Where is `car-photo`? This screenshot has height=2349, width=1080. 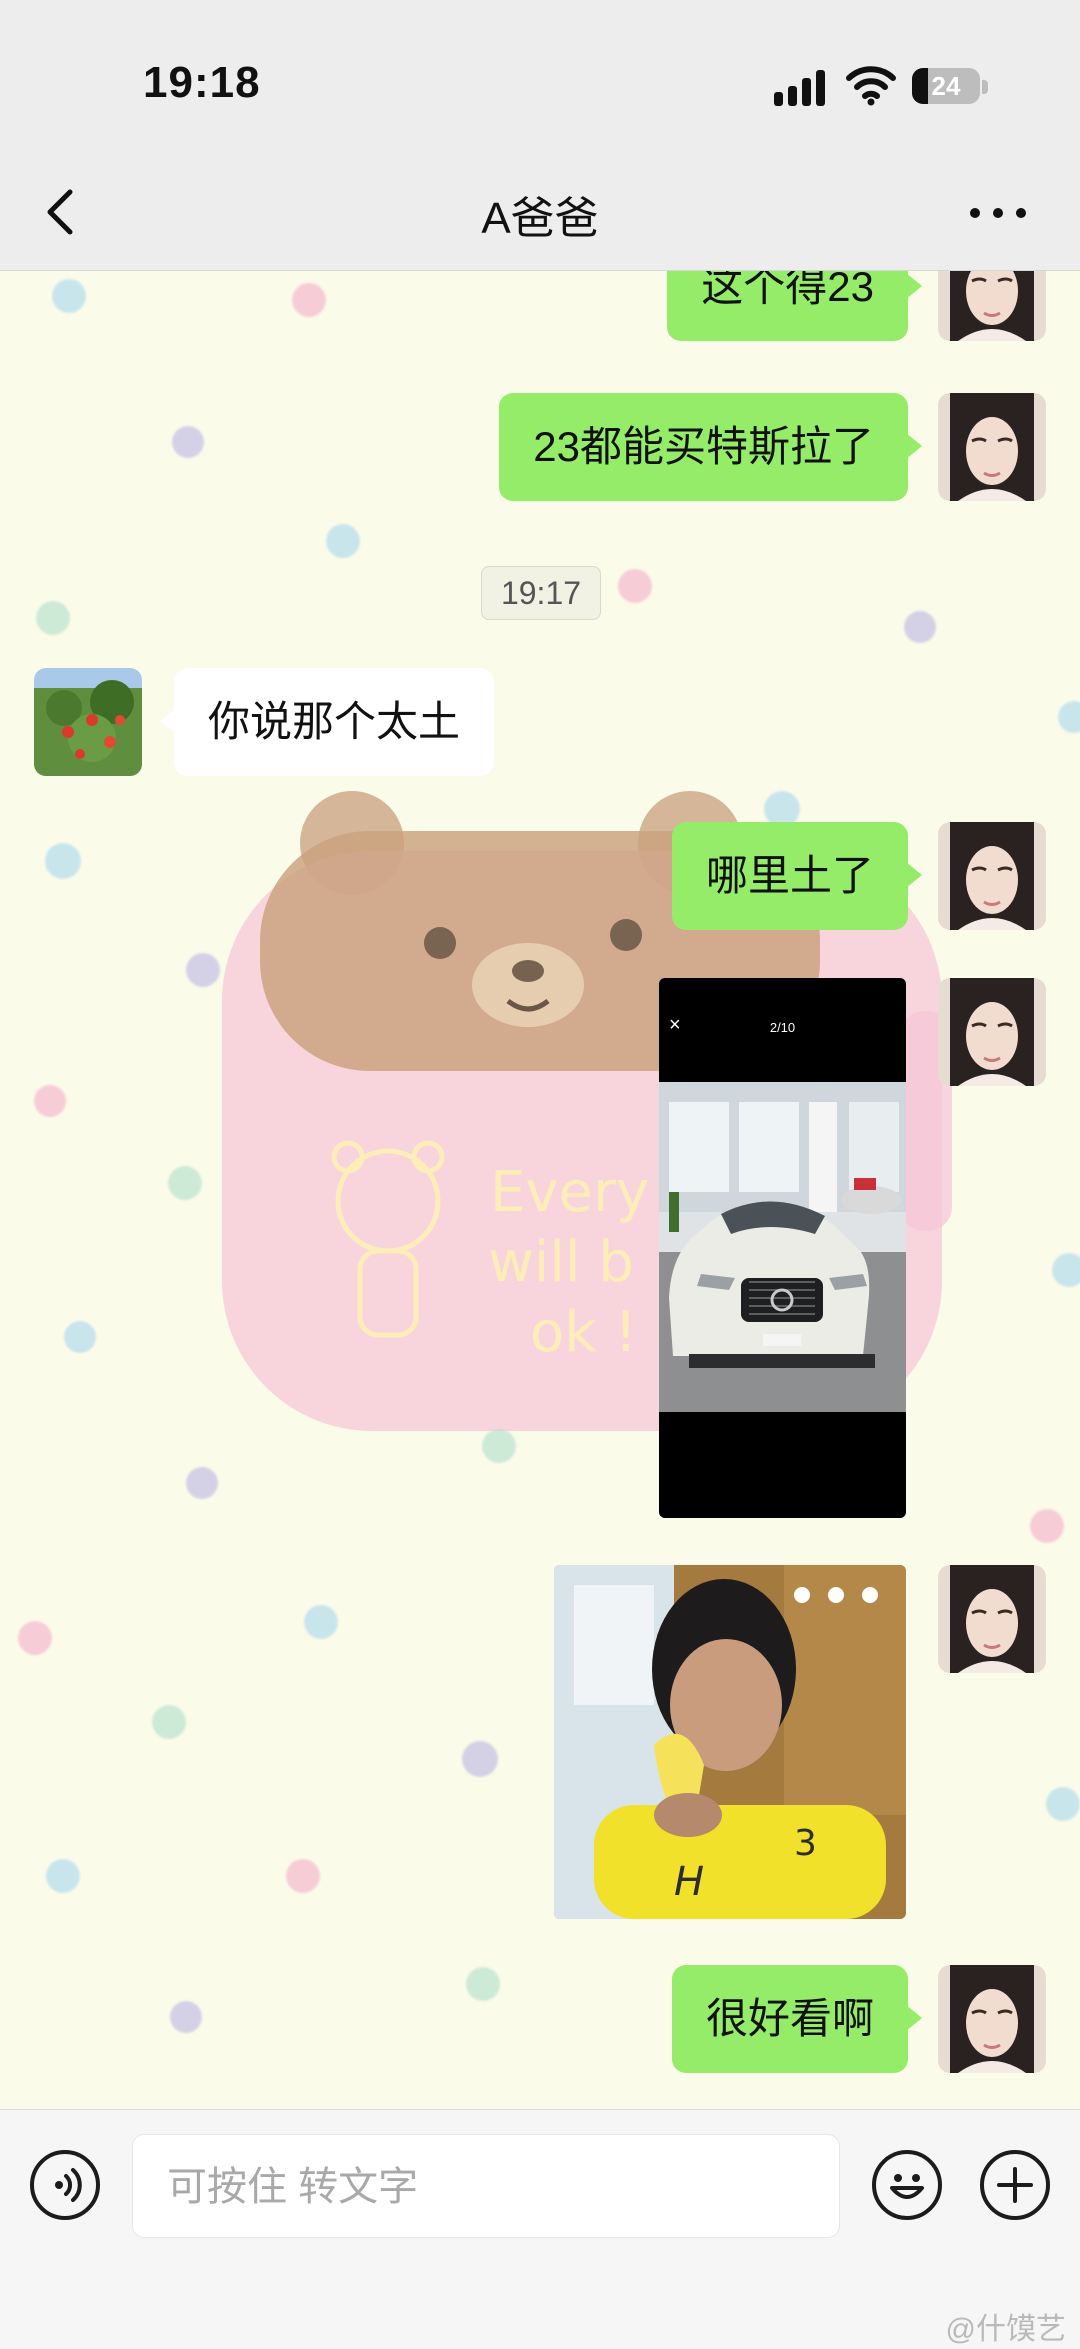
car-photo is located at coordinates (782, 1247).